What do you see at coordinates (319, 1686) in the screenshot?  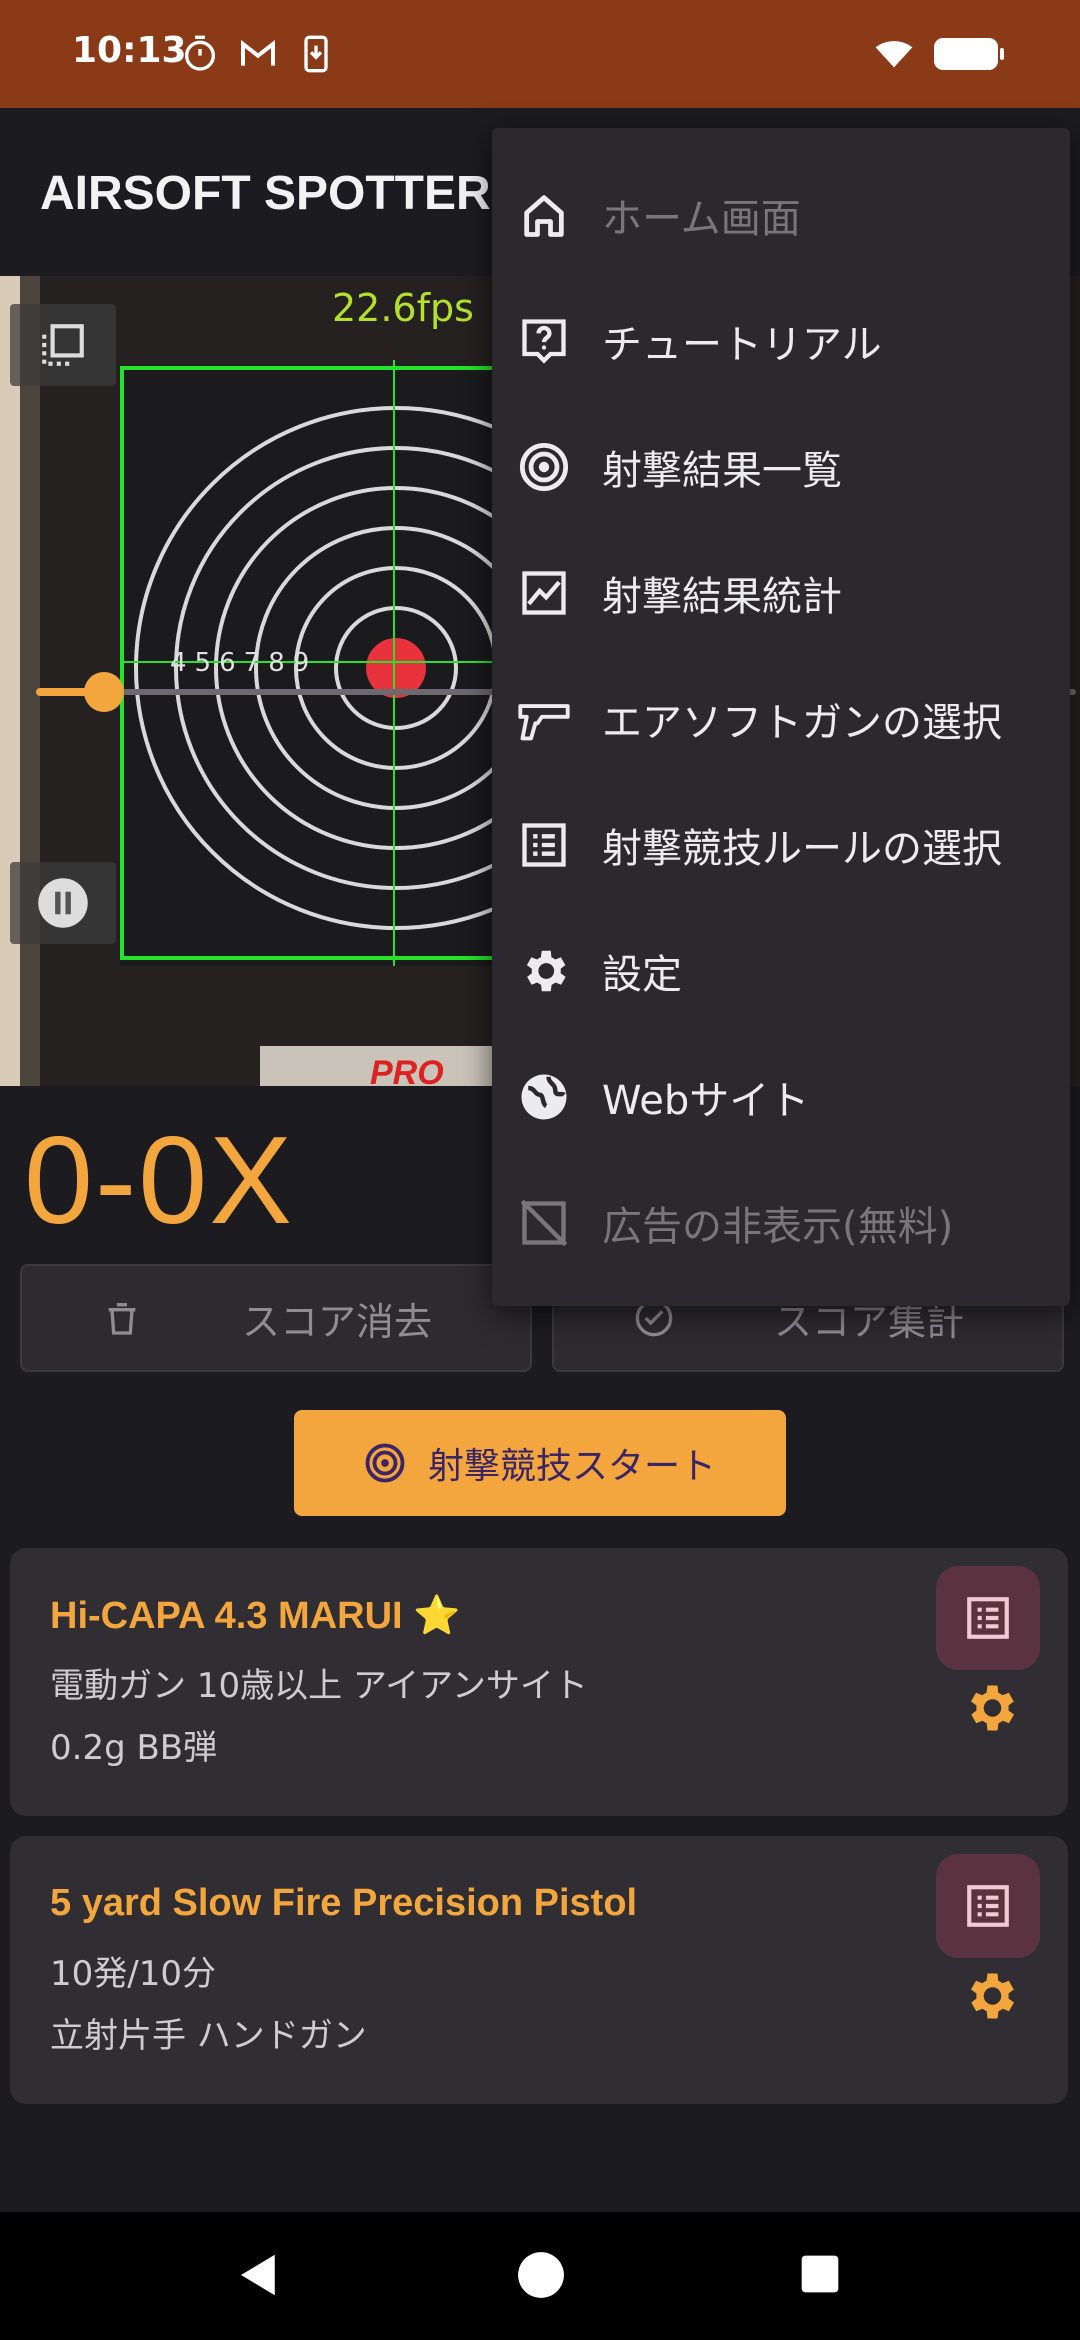 I see `gun-details: 電動ガン 10歳以上 アイアンサイト` at bounding box center [319, 1686].